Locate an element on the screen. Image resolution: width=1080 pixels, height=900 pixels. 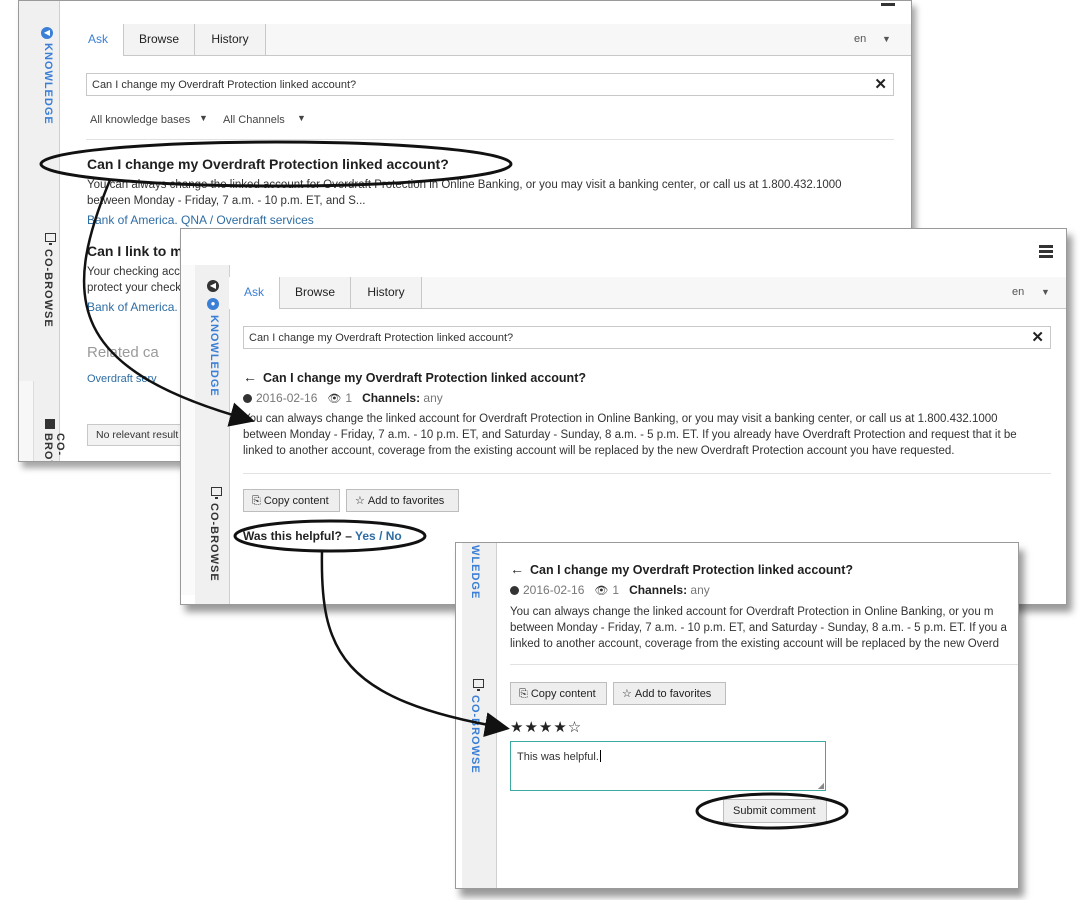
comment-textarea: This was helpful. ◢ is located at coordinates (668, 766).